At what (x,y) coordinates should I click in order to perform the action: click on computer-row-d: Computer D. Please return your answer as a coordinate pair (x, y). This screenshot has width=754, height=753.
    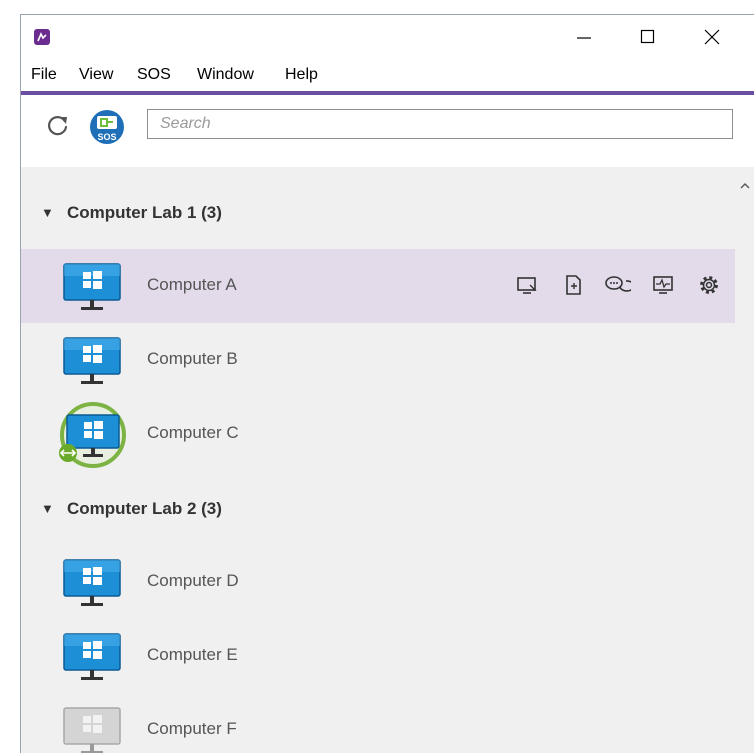
    Looking at the image, I should click on (378, 582).